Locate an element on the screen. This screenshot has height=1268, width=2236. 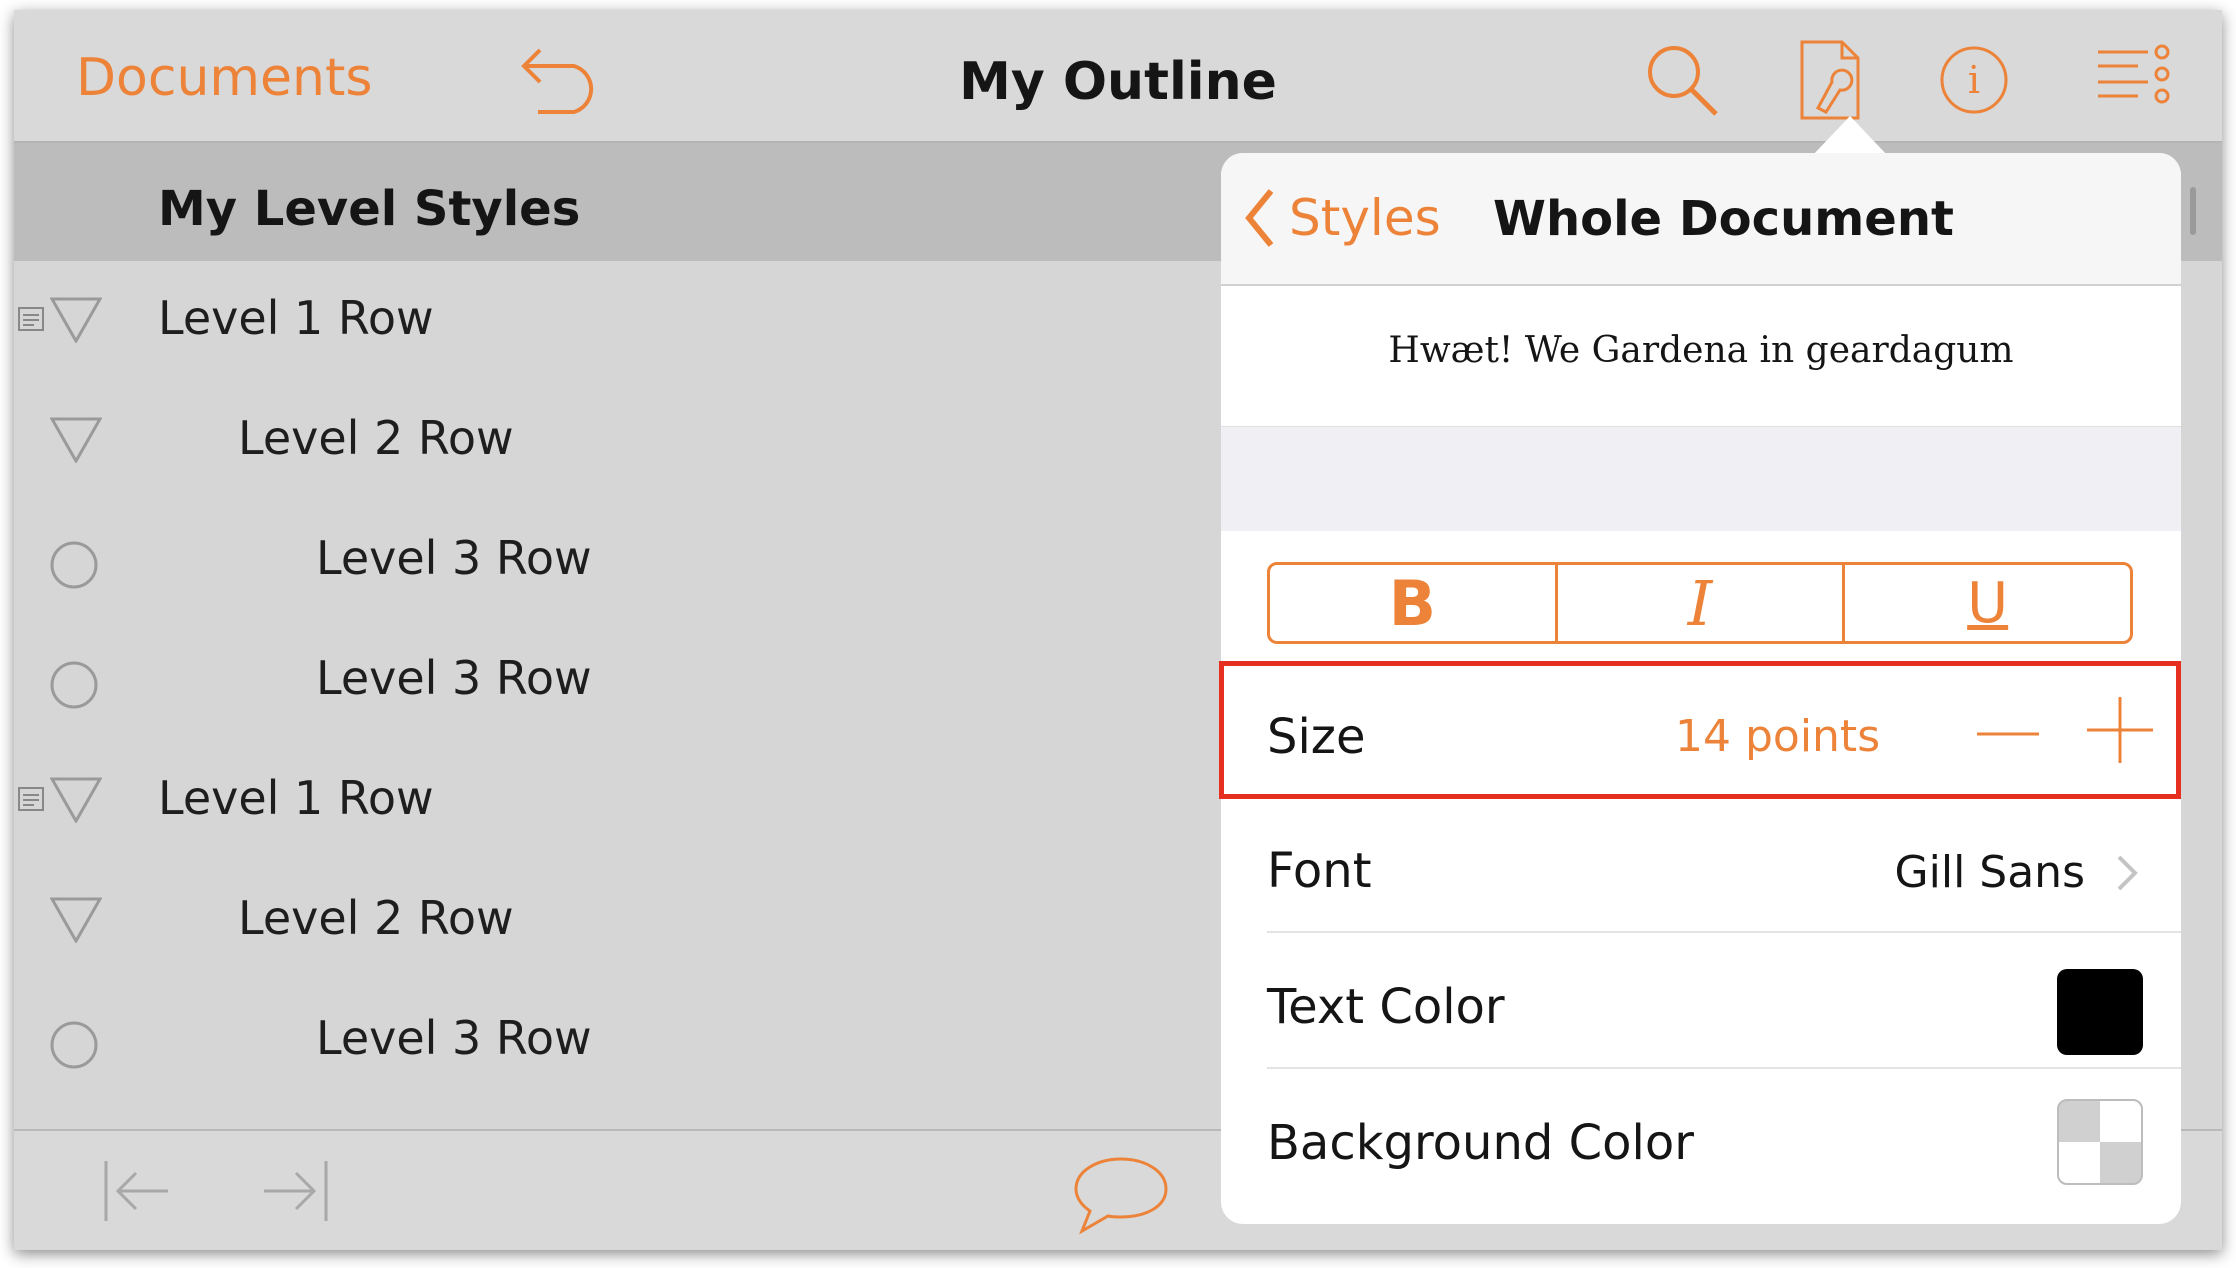
bold-button: B is located at coordinates (1412, 603).